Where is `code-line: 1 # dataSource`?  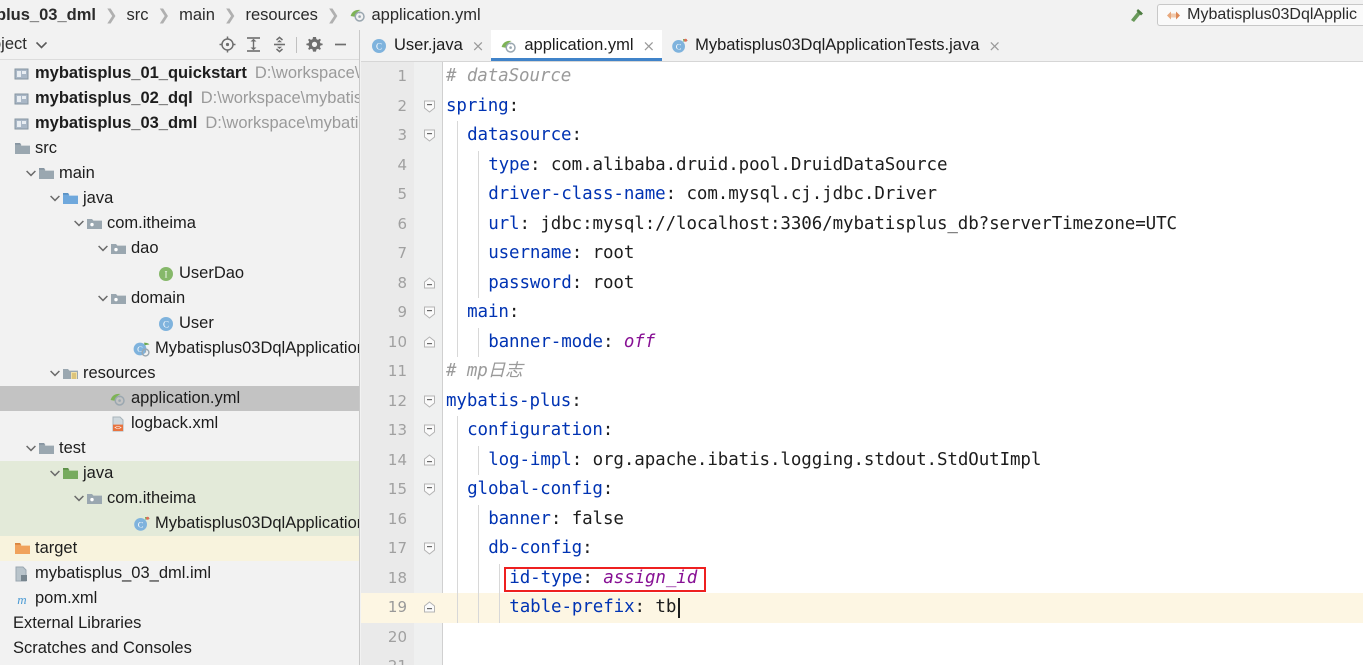 code-line: 1 # dataSource is located at coordinates (862, 77).